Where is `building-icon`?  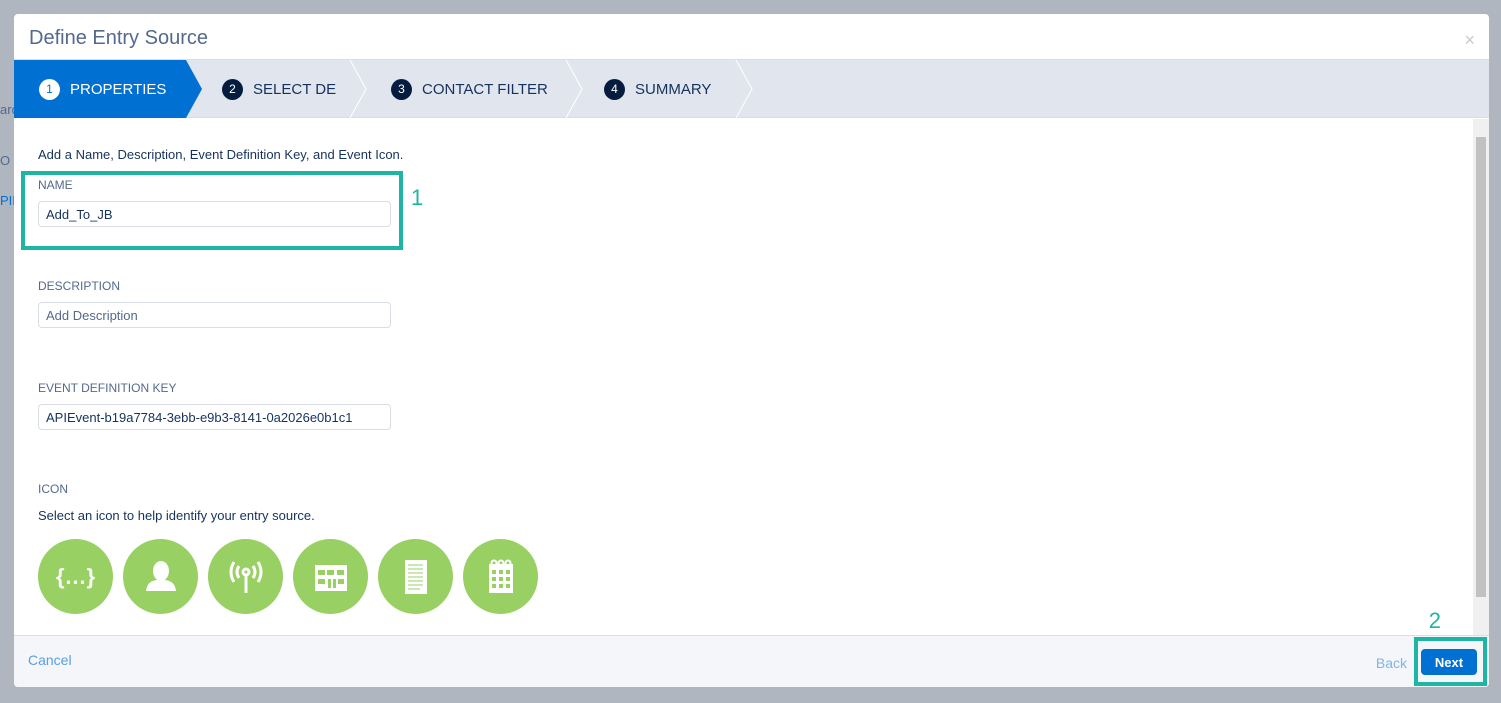 building-icon is located at coordinates (330, 576).